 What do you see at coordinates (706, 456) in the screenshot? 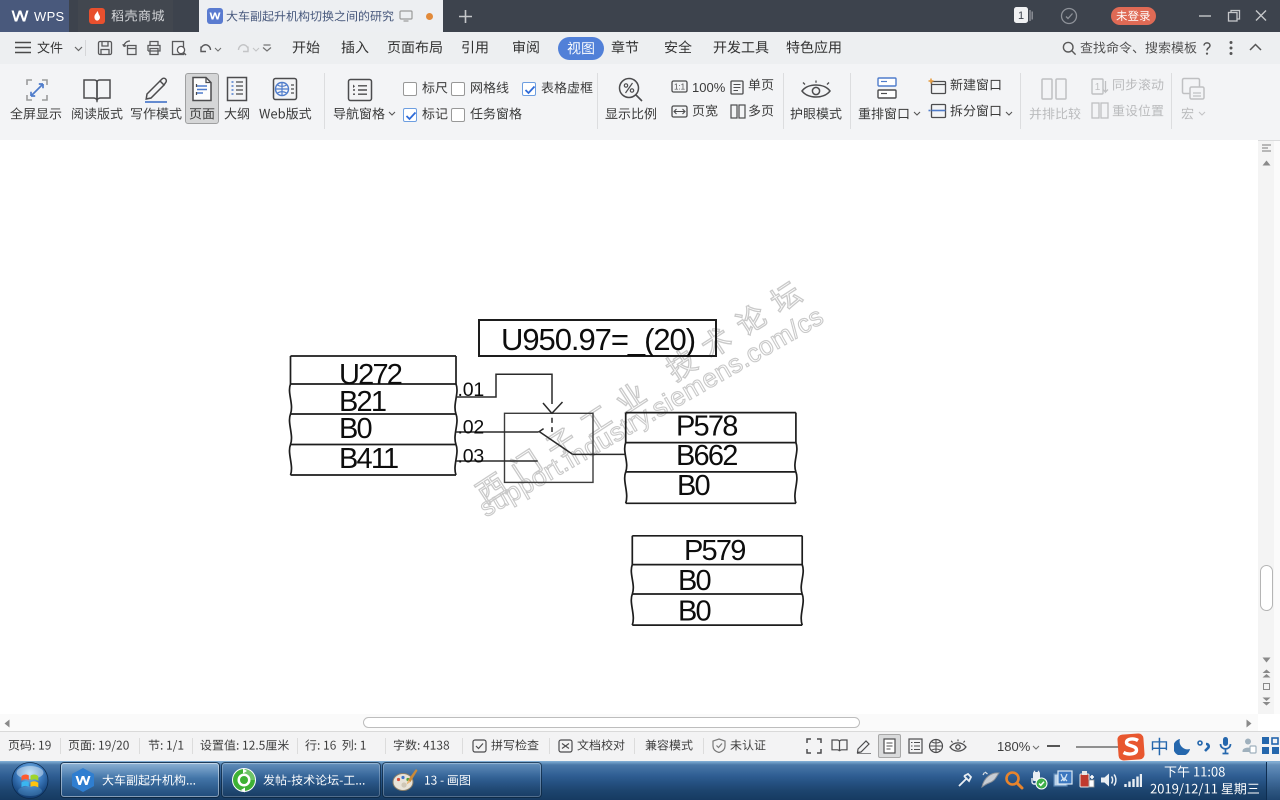
I see `svg-text: B662` at bounding box center [706, 456].